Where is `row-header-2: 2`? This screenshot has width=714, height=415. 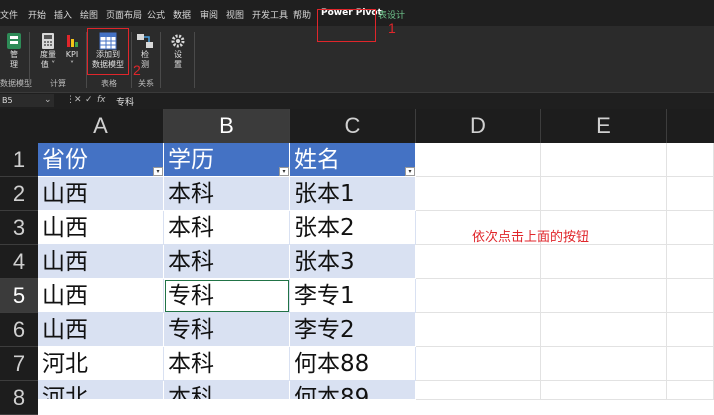 row-header-2: 2 is located at coordinates (19, 194).